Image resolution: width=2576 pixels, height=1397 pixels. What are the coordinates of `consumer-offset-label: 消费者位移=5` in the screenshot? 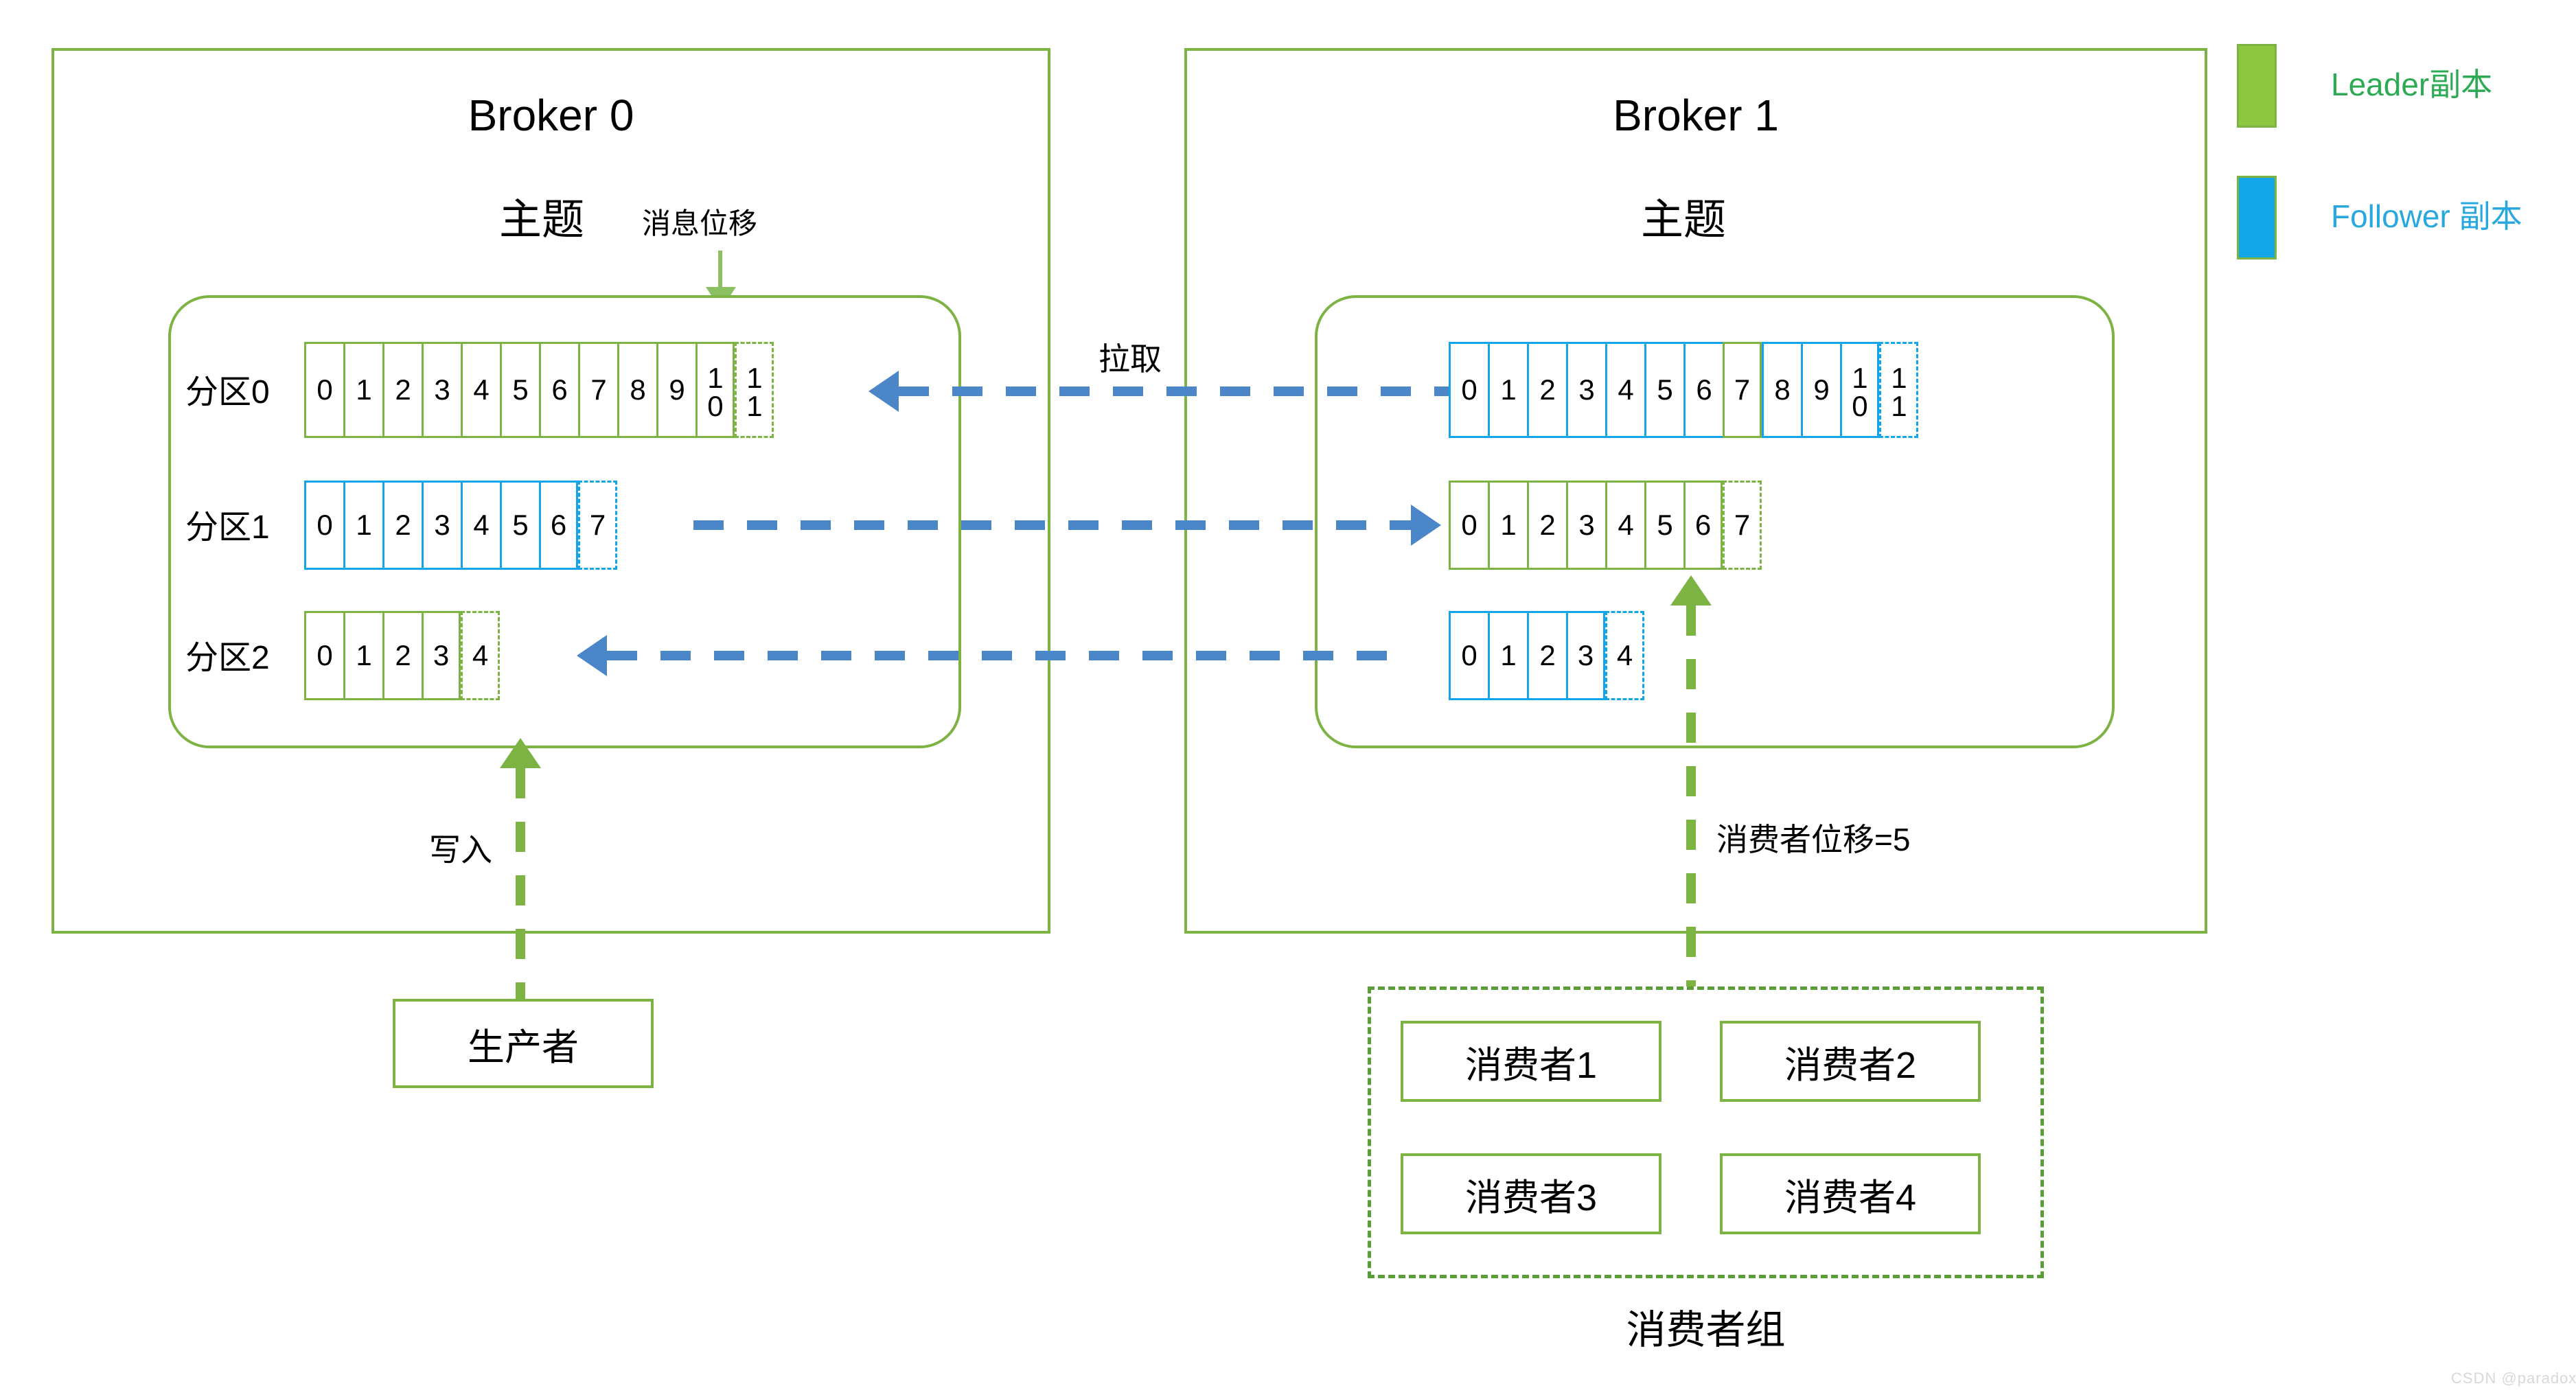 It's located at (1813, 840).